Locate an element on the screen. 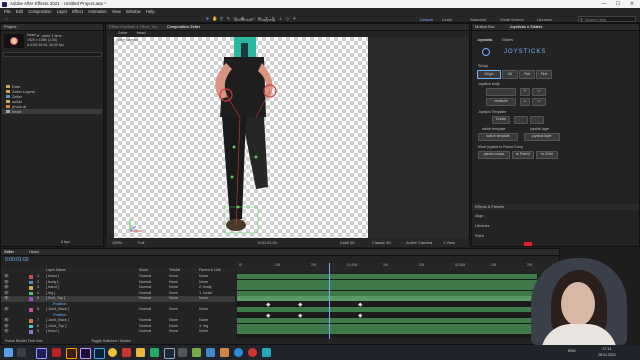 The image size is (640, 360). workspace-small-screen: Small Screen is located at coordinates (512, 19).